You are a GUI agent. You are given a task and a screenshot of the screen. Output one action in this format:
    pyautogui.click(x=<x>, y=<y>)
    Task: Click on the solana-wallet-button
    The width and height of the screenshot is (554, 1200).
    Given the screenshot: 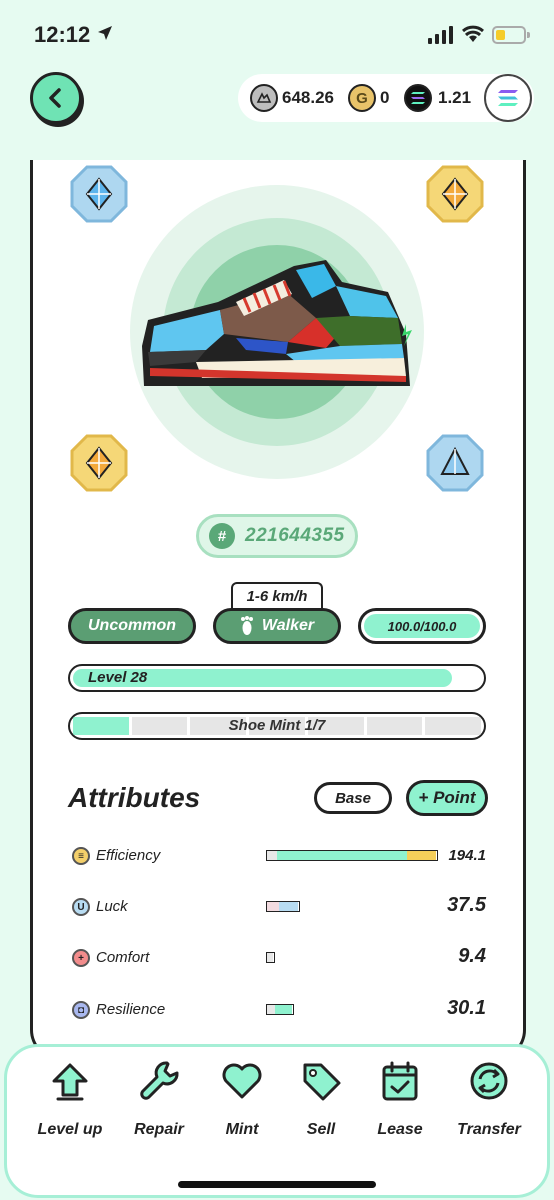 What is the action you would take?
    pyautogui.click(x=508, y=98)
    